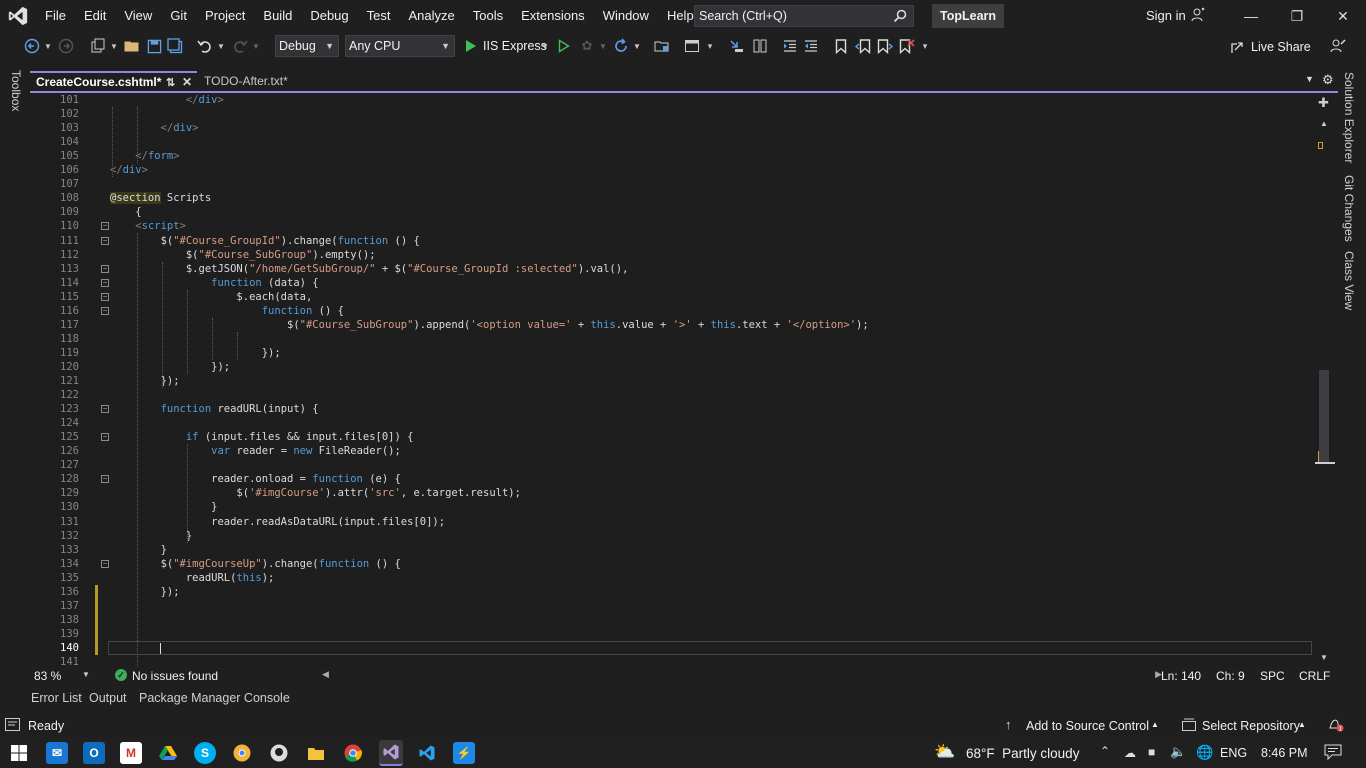 The width and height of the screenshot is (1366, 768). I want to click on indent-icon, so click(790, 46).